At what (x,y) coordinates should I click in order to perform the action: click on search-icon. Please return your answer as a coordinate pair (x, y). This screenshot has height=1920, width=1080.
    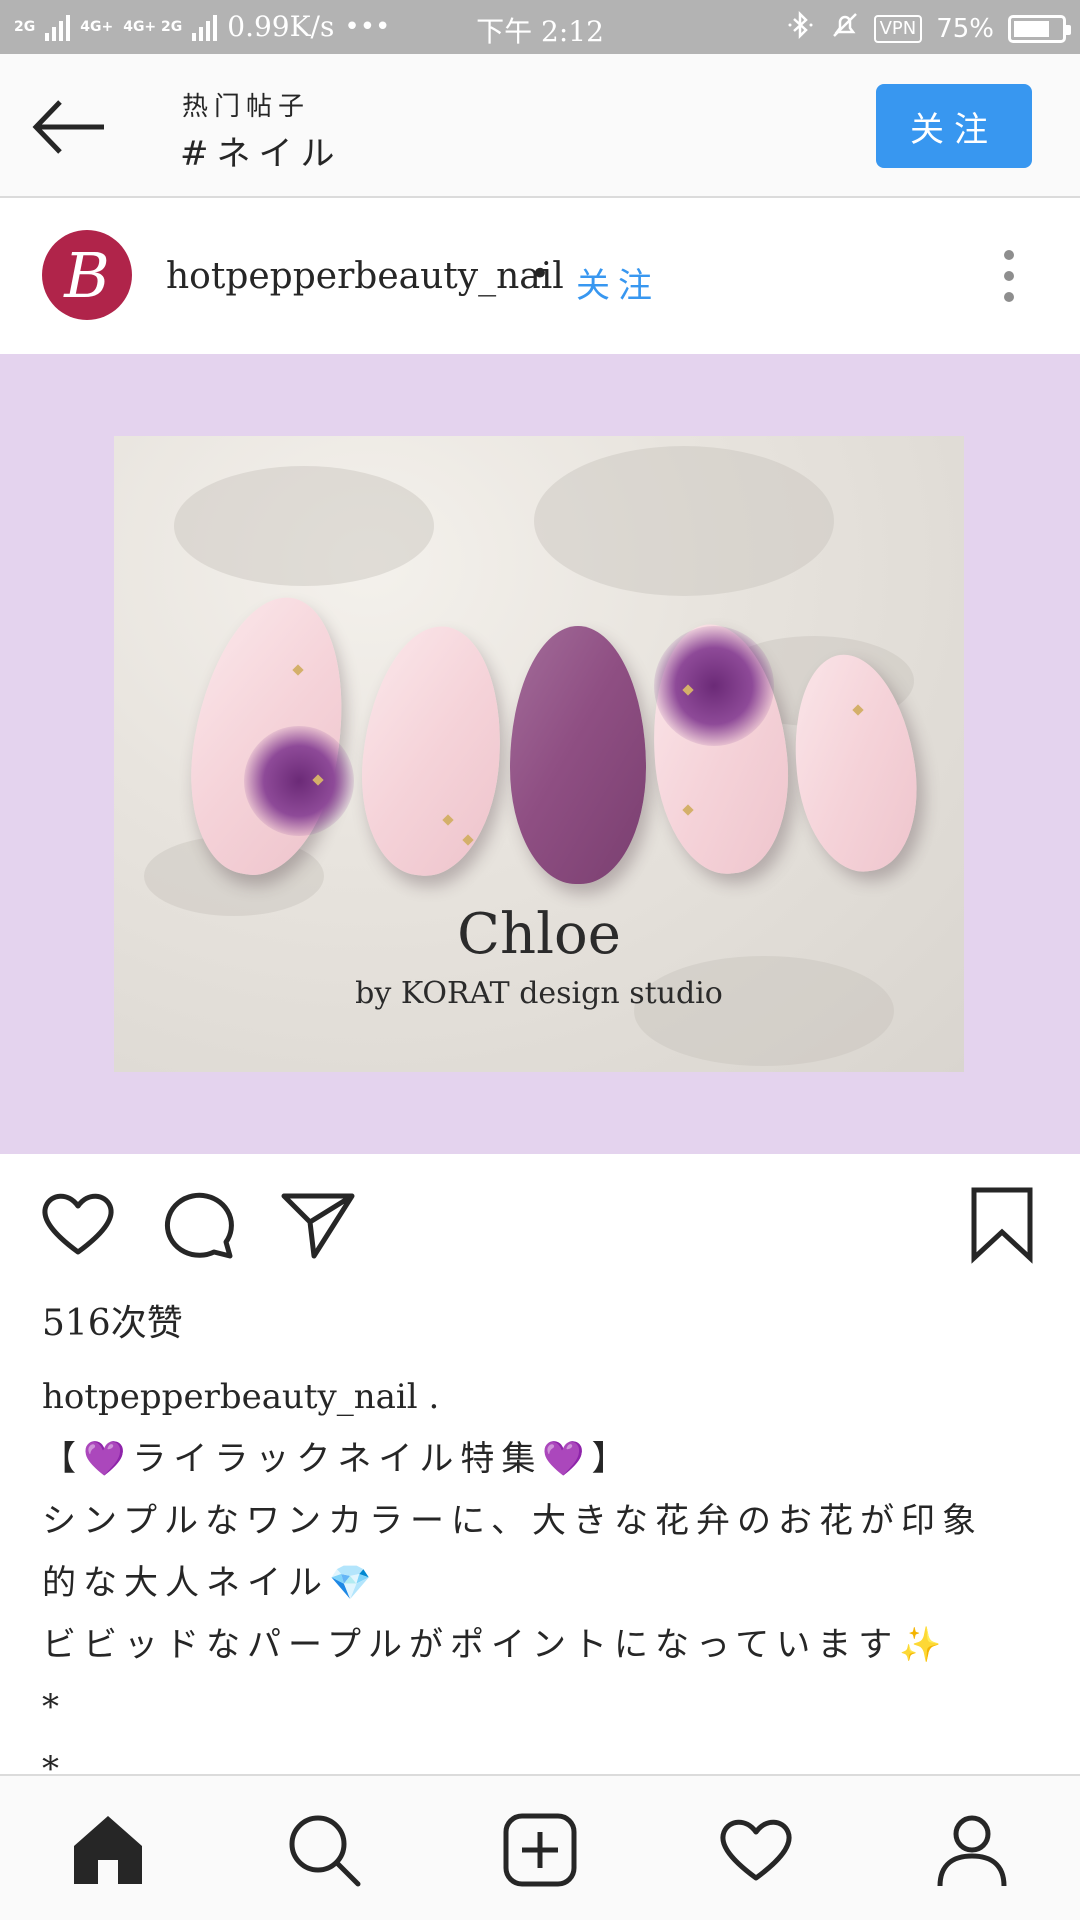
    Looking at the image, I should click on (325, 1851).